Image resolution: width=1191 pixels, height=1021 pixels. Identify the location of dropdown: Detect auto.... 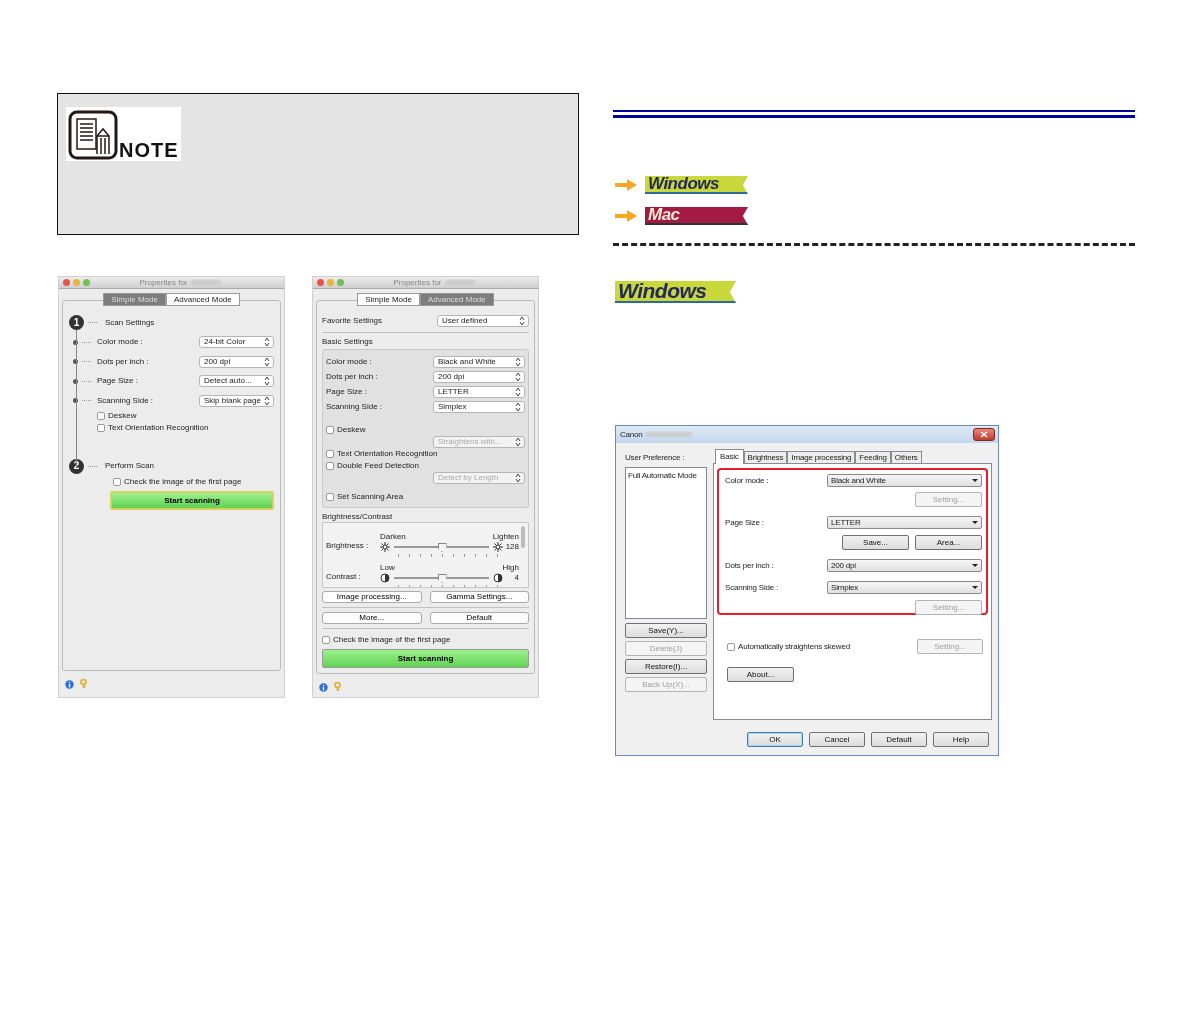
(236, 381).